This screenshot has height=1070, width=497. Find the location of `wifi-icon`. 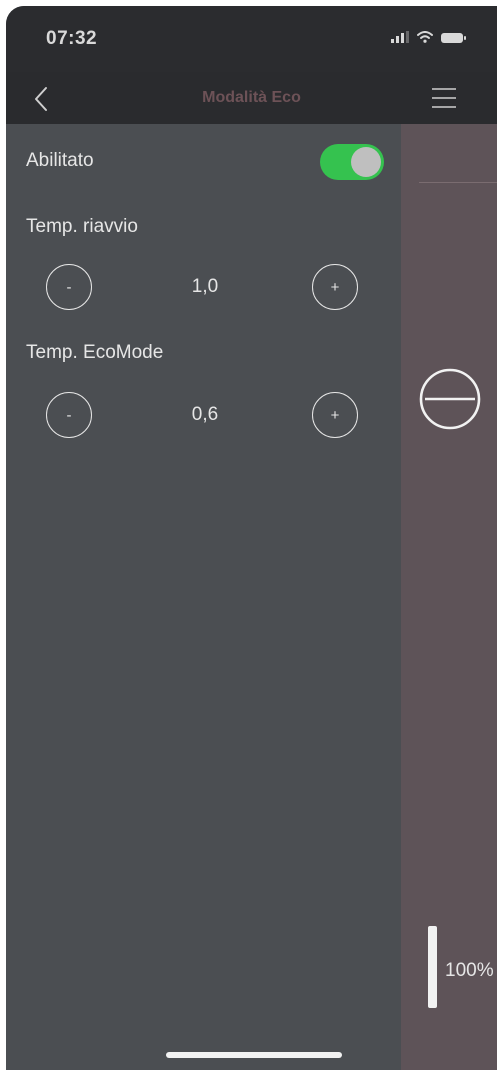

wifi-icon is located at coordinates (425, 37).